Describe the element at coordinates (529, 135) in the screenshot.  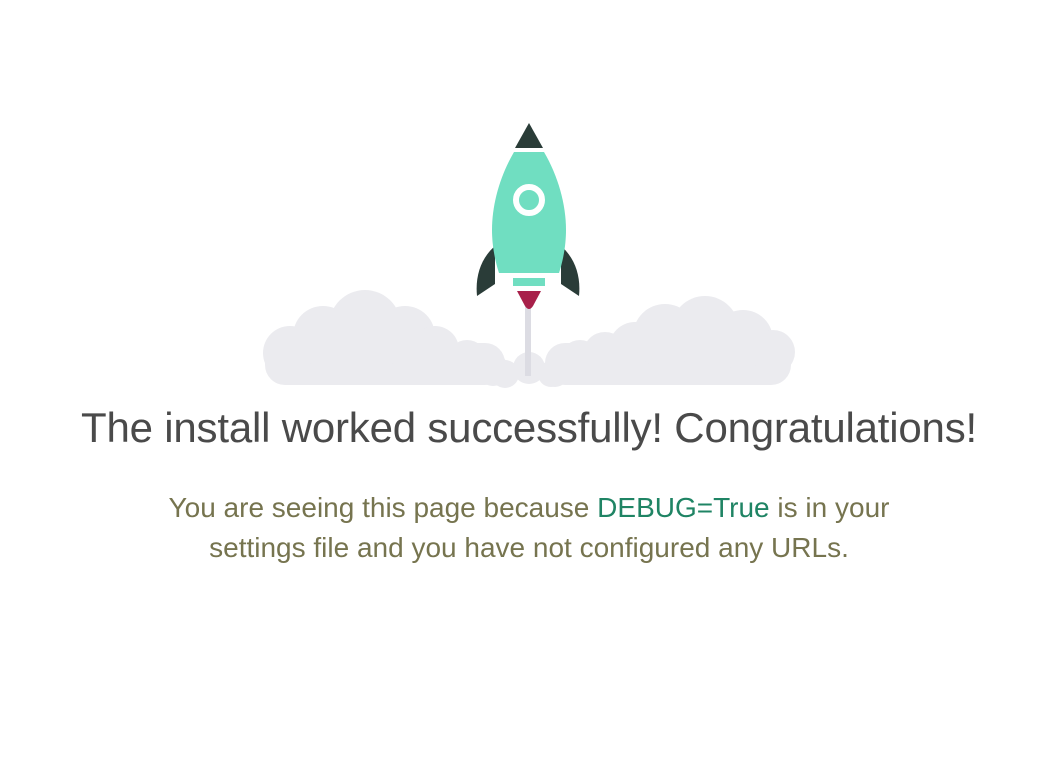
I see `rocket-nose` at that location.